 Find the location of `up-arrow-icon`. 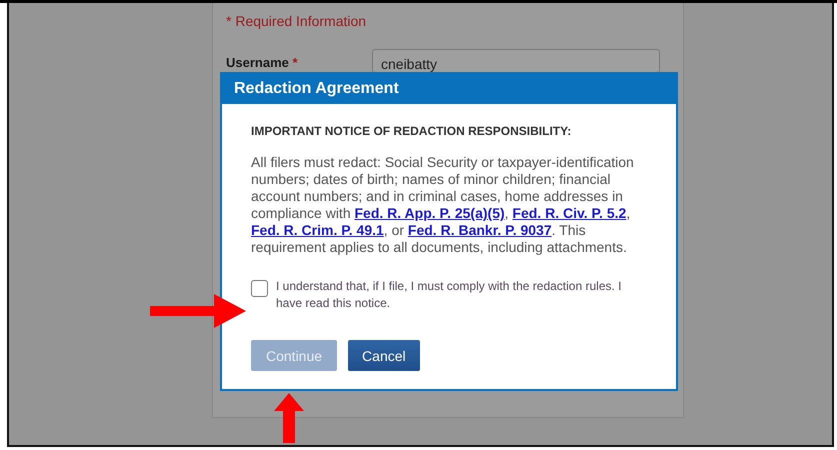

up-arrow-icon is located at coordinates (289, 418).